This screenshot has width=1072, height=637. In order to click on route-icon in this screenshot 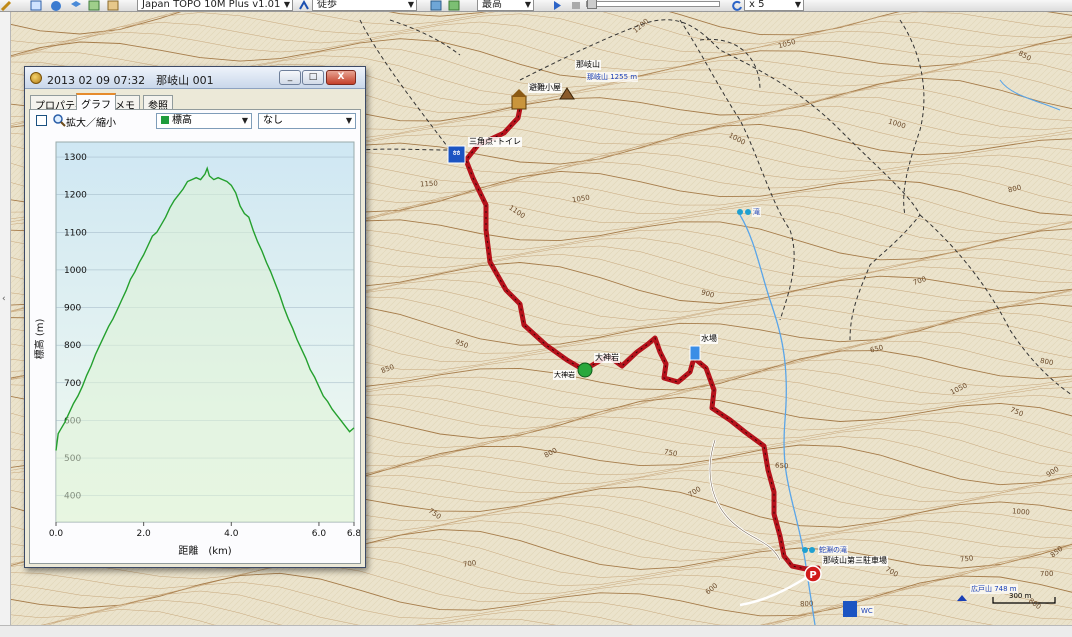, I will do `click(304, 5)`.